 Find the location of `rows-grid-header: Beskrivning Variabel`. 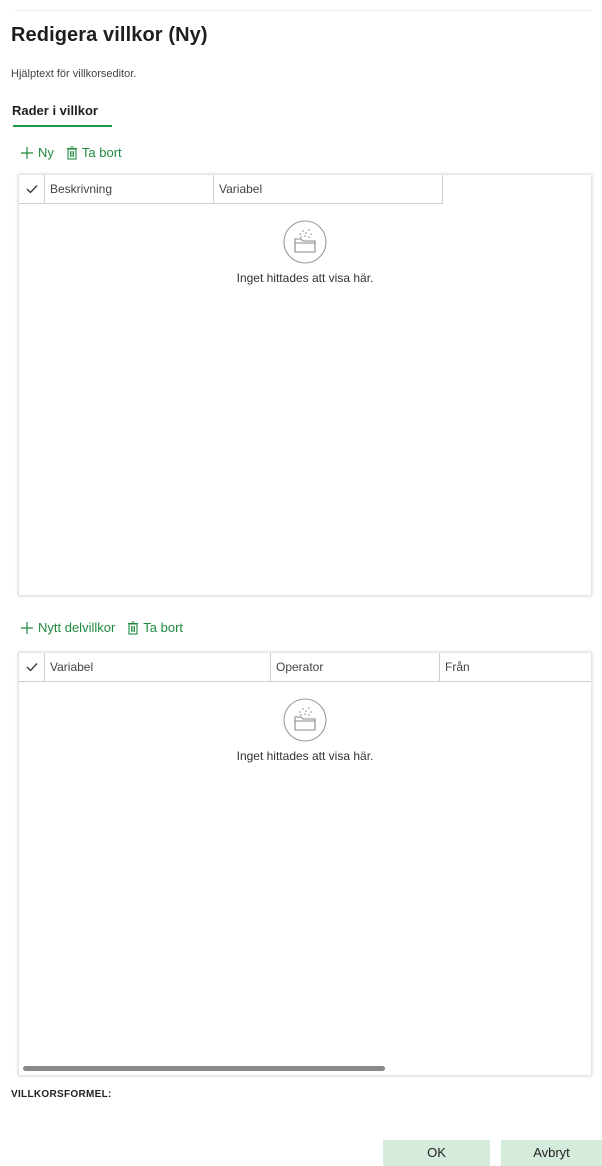

rows-grid-header: Beskrivning Variabel is located at coordinates (231, 189).